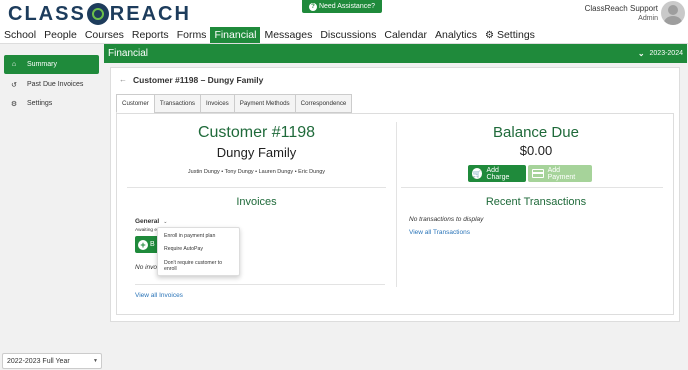  I want to click on add-charge-label: Add Charge, so click(498, 173).